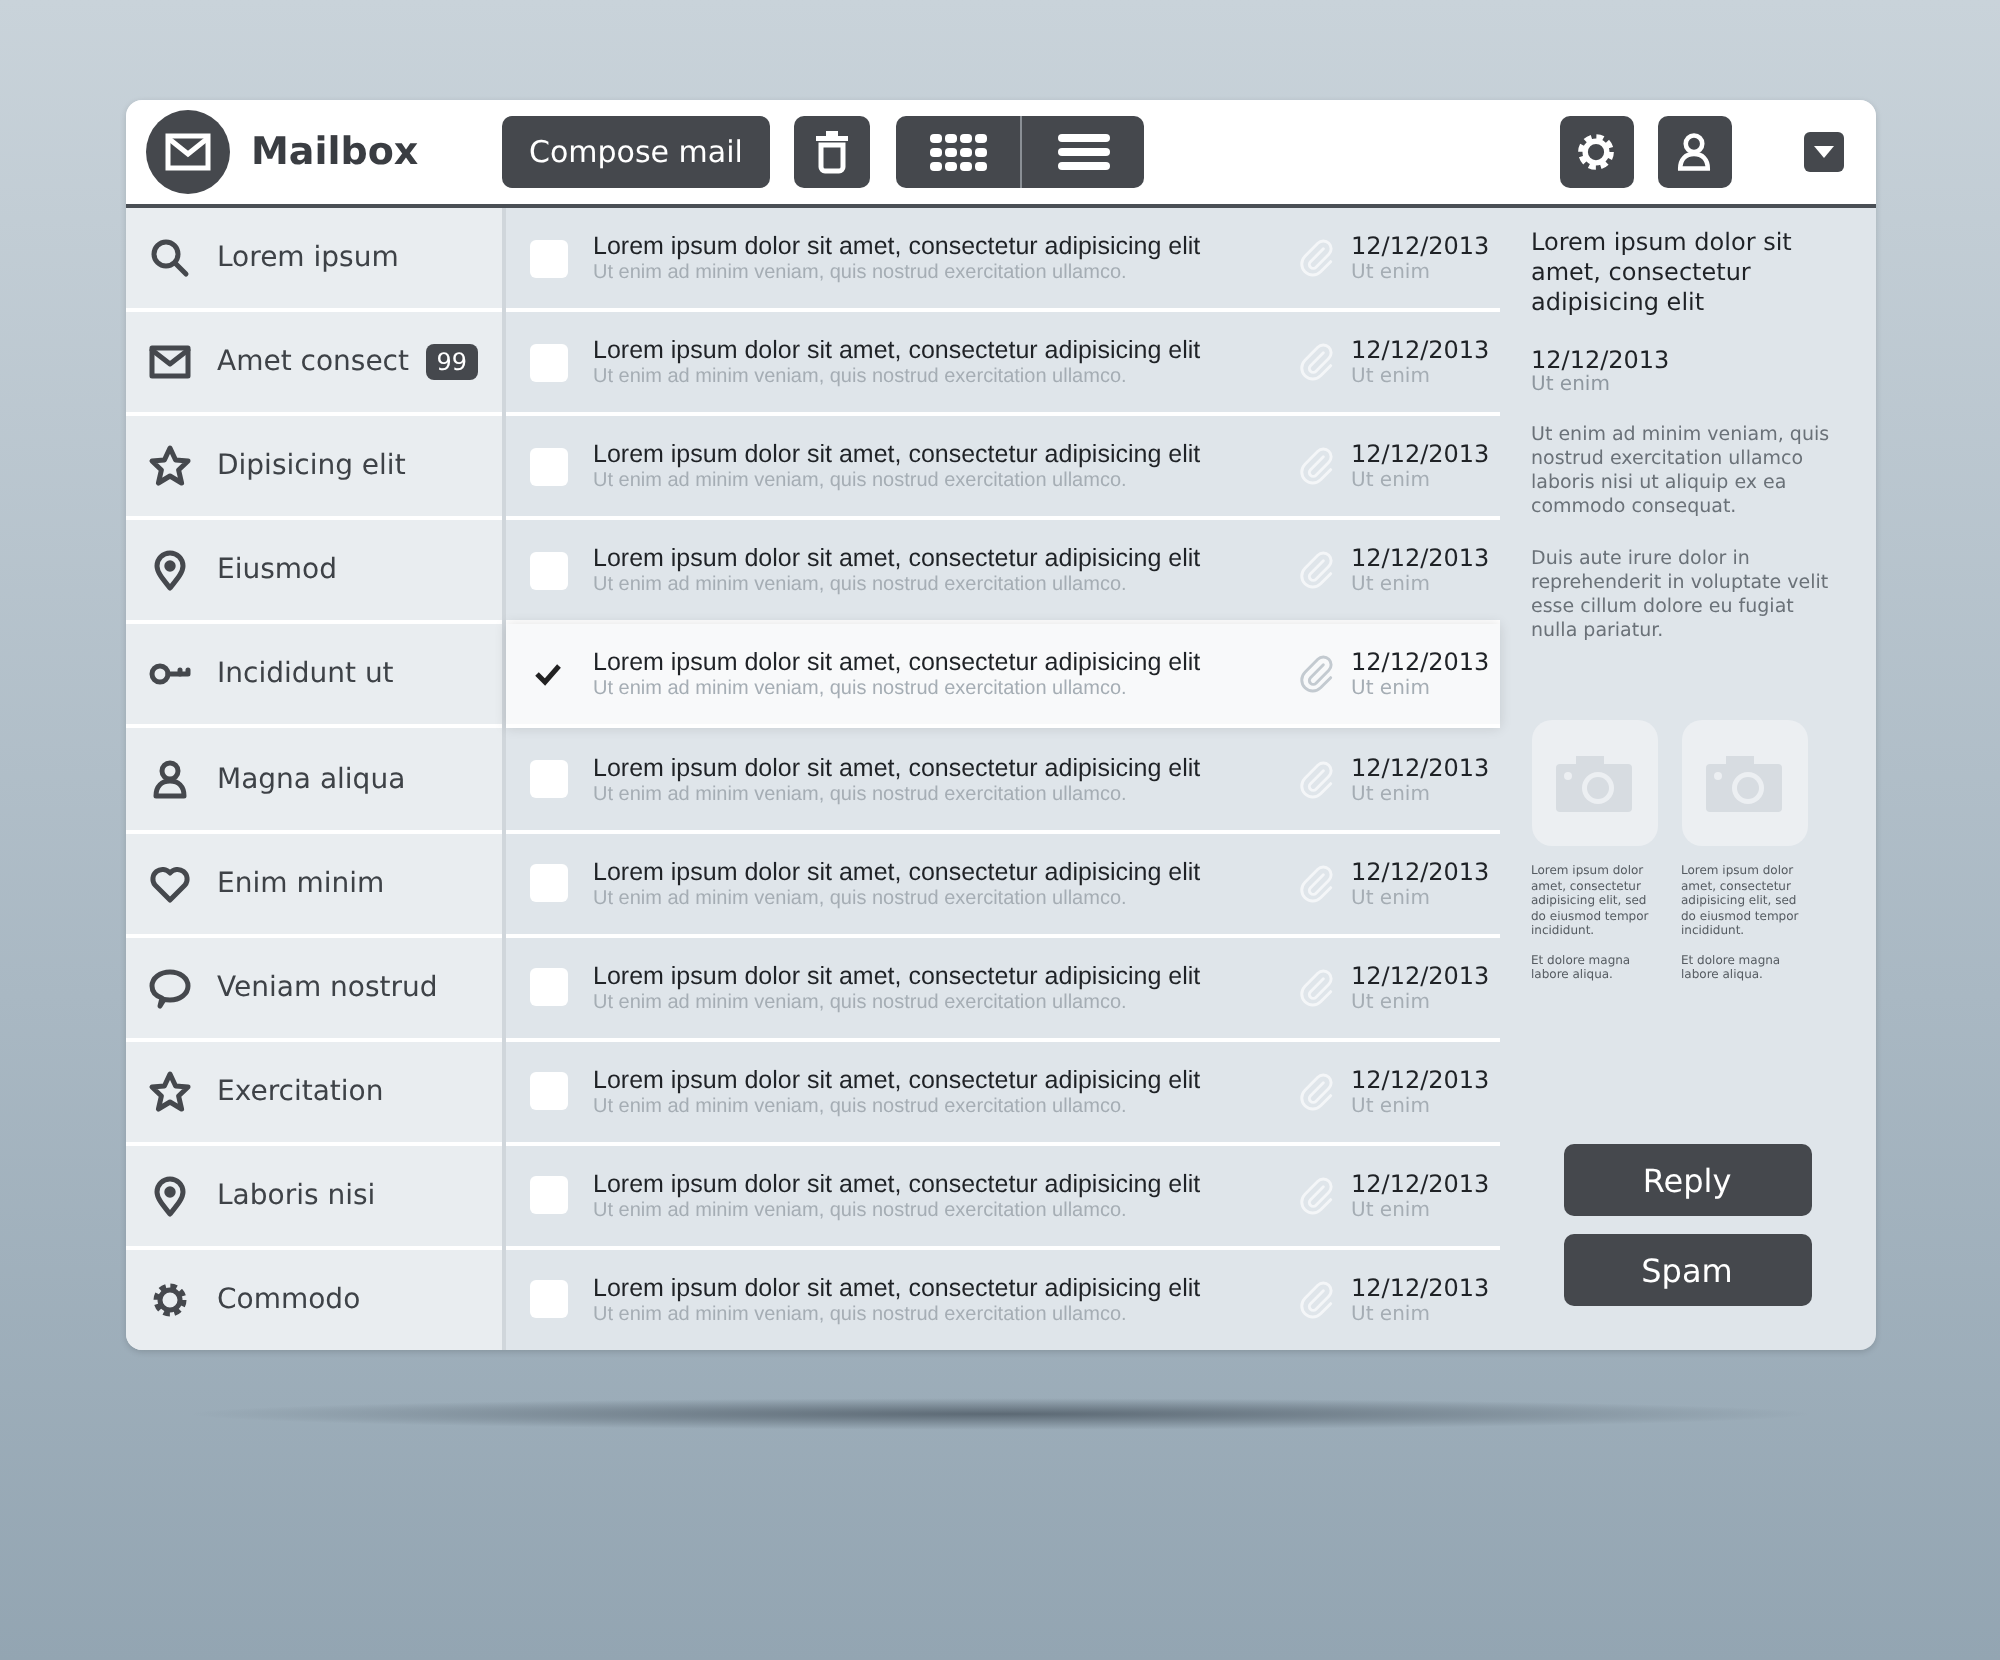  Describe the element at coordinates (636, 152) in the screenshot. I see `compose-button: Compose mail` at that location.